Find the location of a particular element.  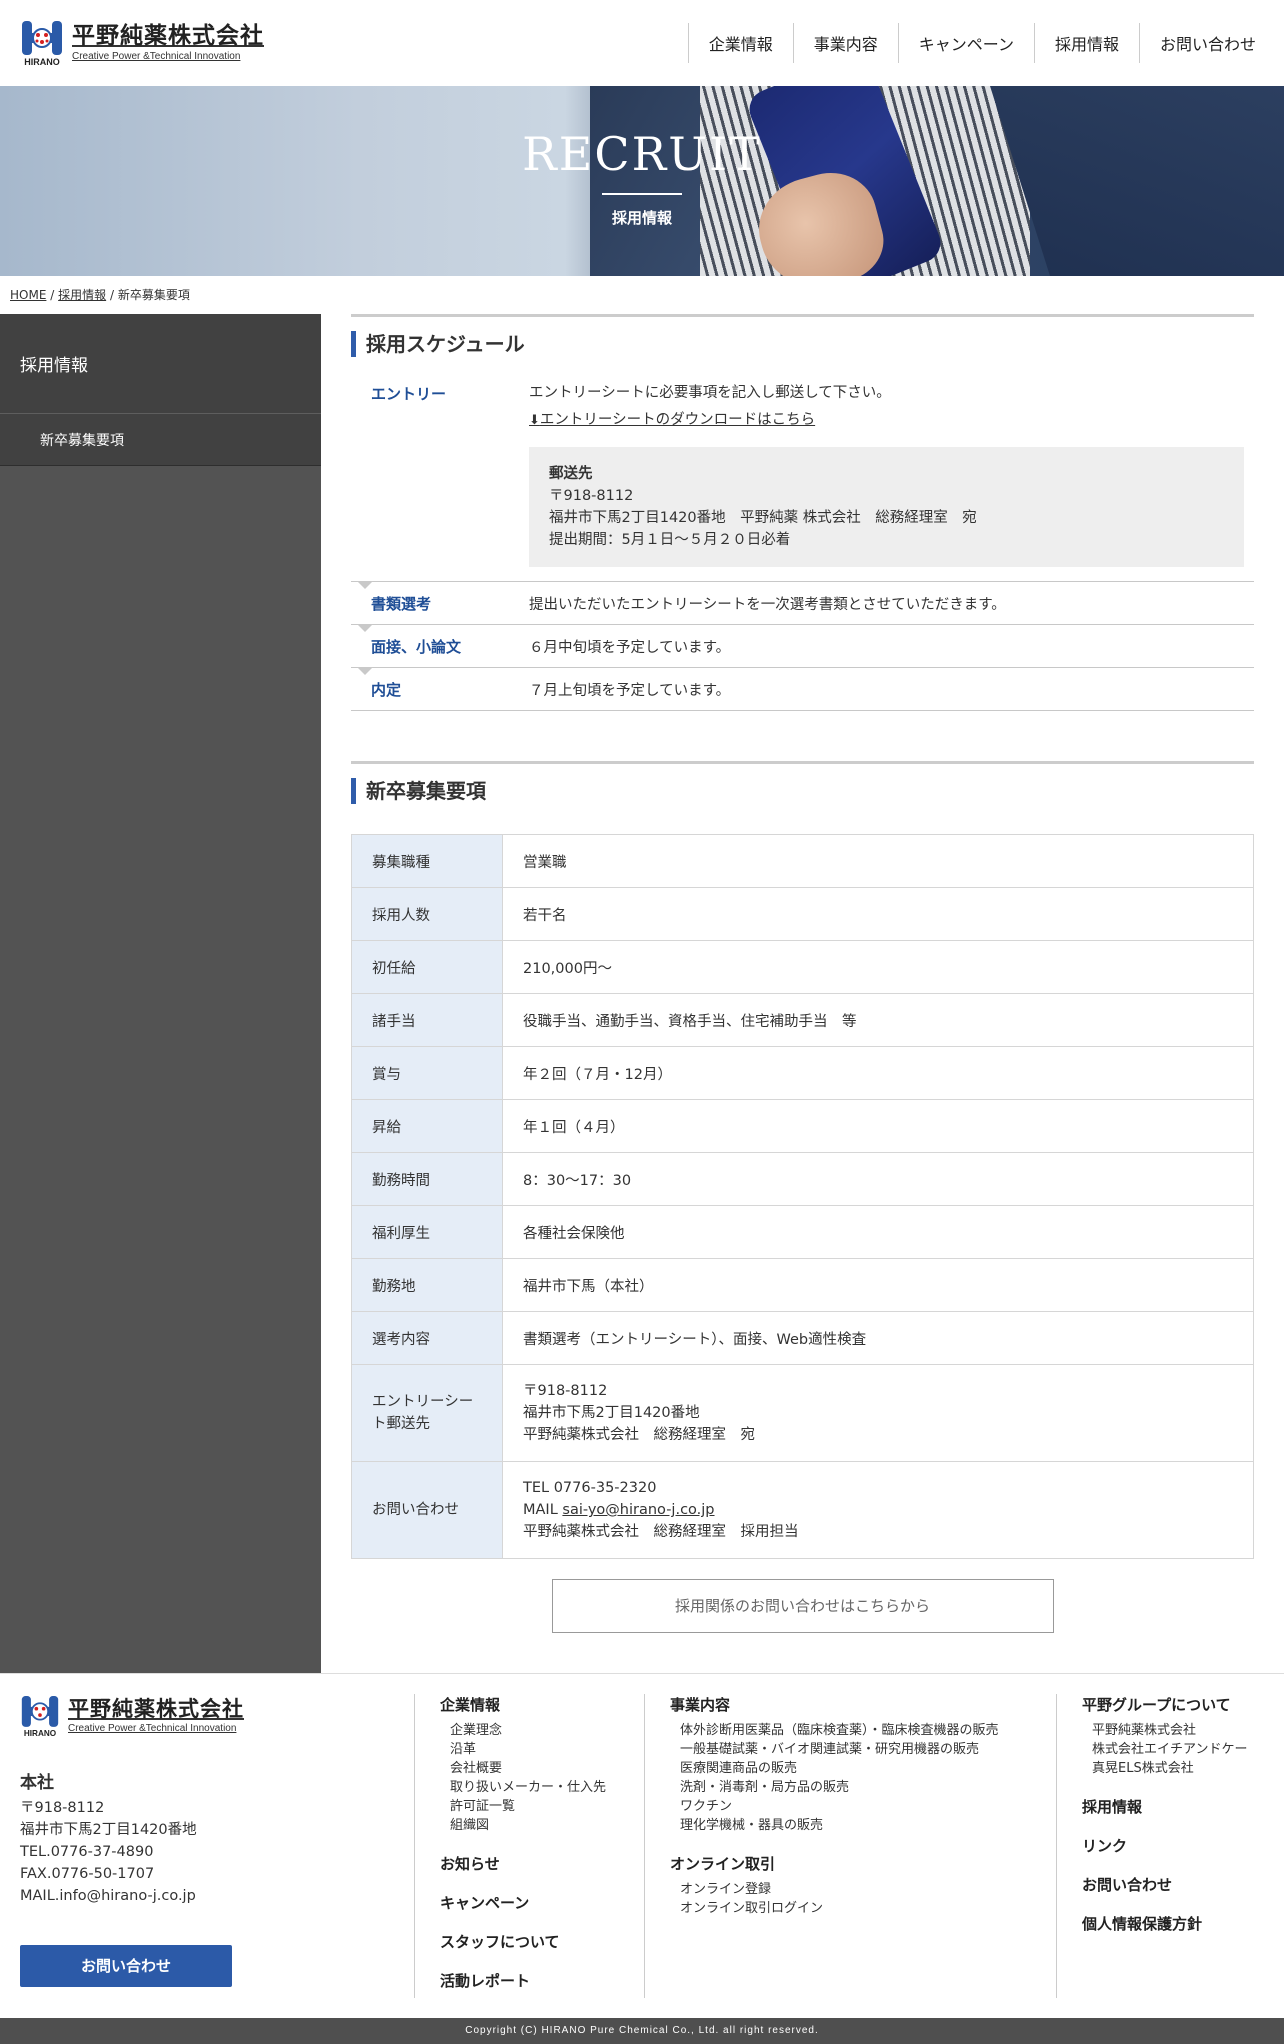

breadcrumb: HOME / 採用情報 / 新卒募集要項 is located at coordinates (100, 295).